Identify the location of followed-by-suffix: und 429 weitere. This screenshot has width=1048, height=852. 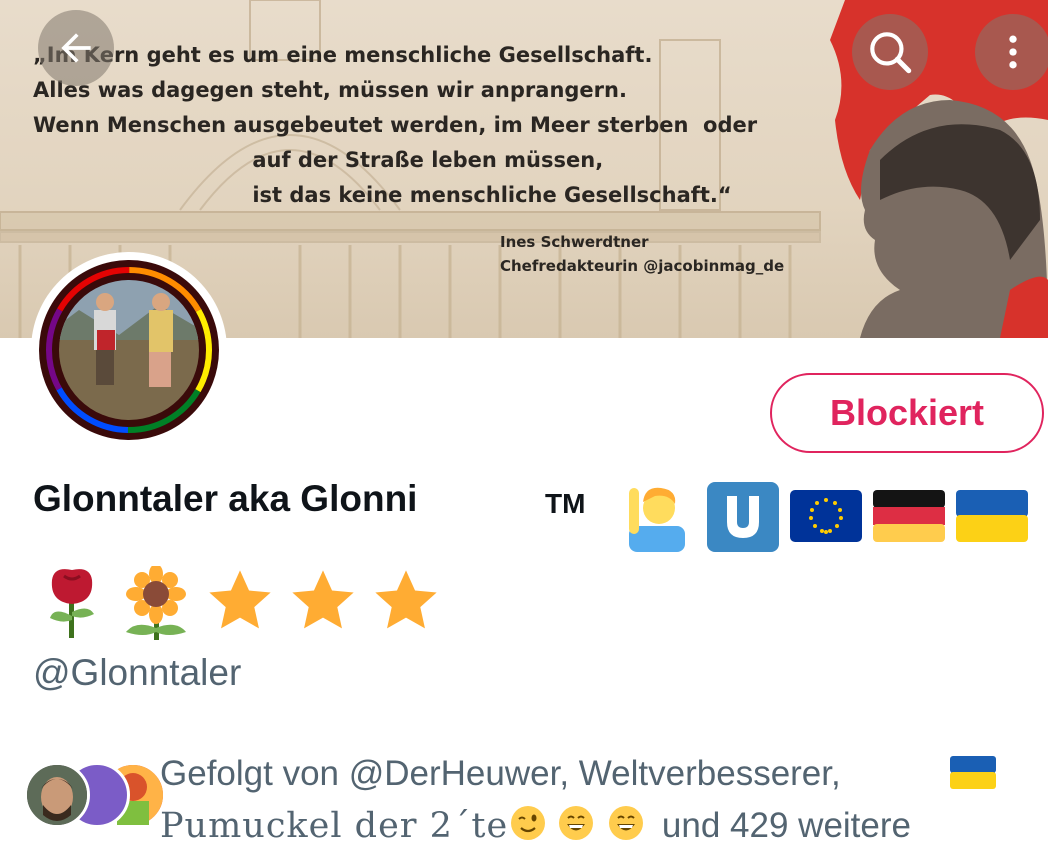
(786, 825).